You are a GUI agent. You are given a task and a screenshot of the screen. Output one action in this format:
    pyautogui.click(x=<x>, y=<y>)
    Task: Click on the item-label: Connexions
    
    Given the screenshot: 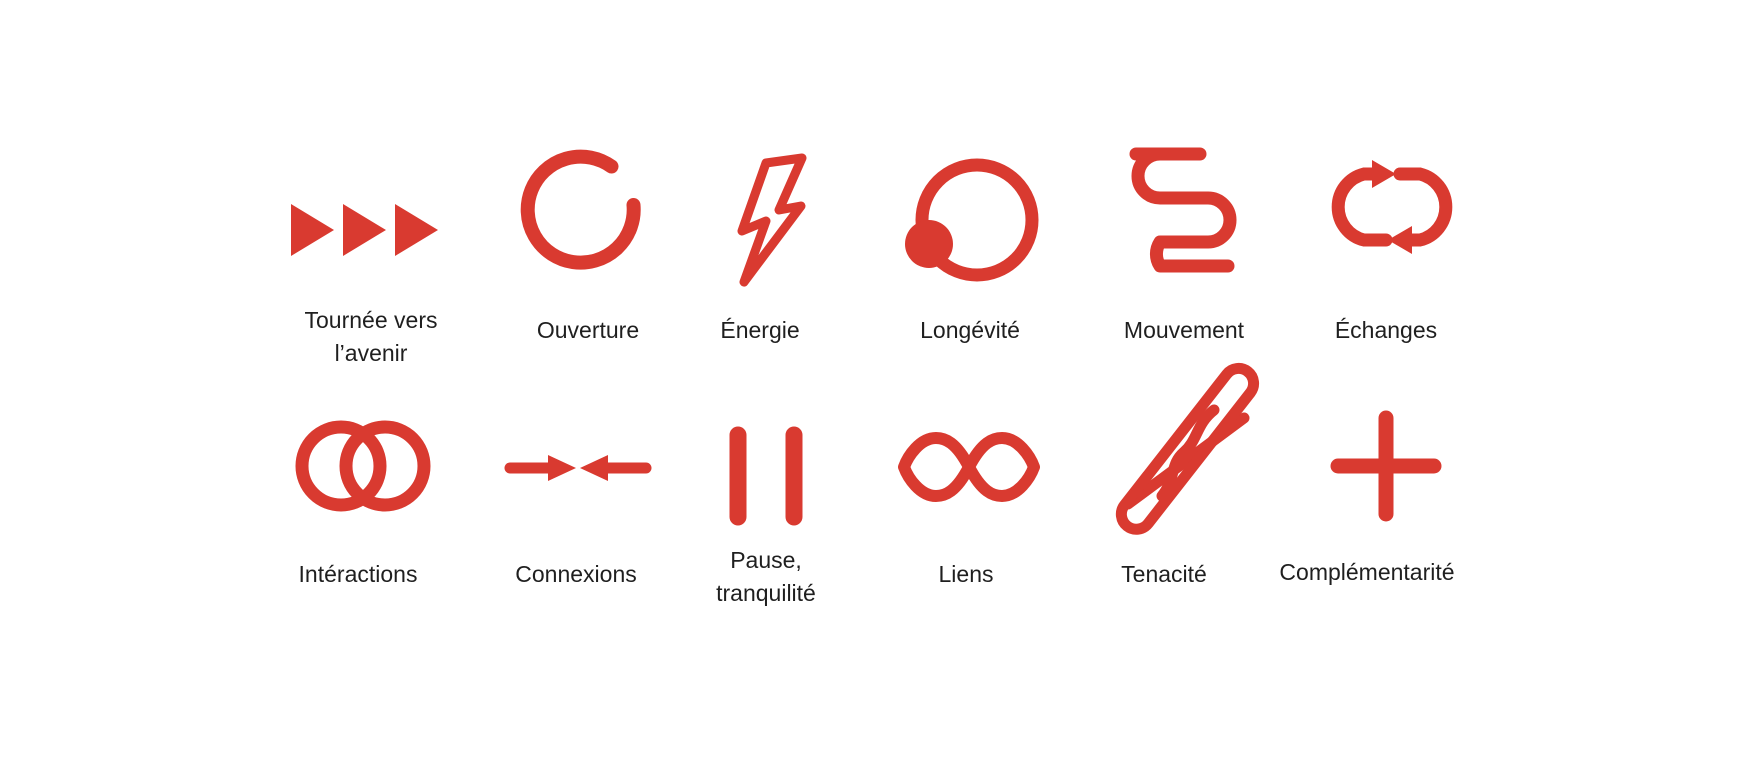 What is the action you would take?
    pyautogui.click(x=576, y=574)
    